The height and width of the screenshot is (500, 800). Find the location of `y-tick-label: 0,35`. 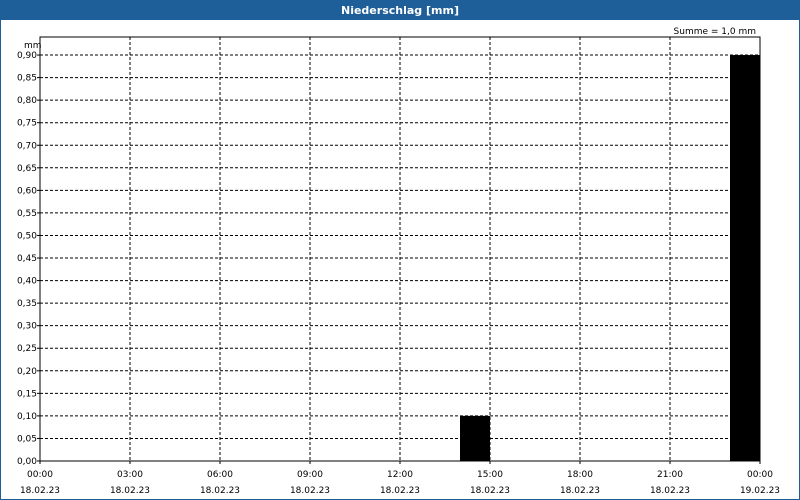

y-tick-label: 0,35 is located at coordinates (27, 304).